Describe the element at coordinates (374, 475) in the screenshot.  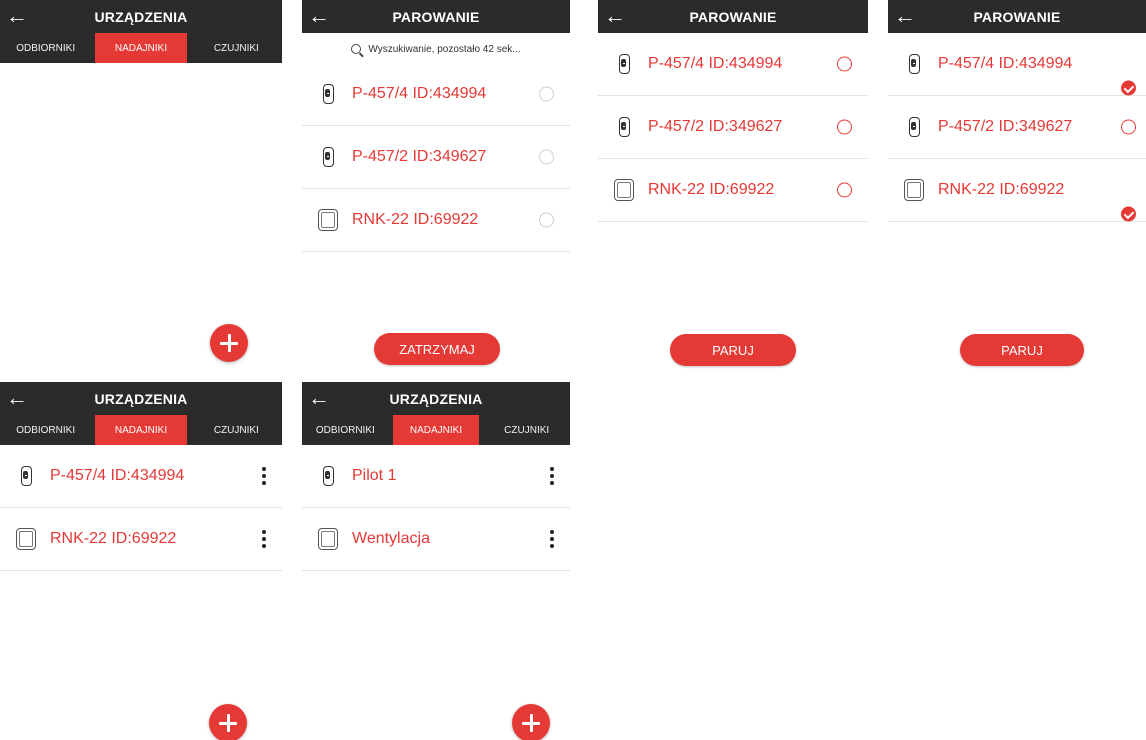
I see `device-label: Pilot 1` at that location.